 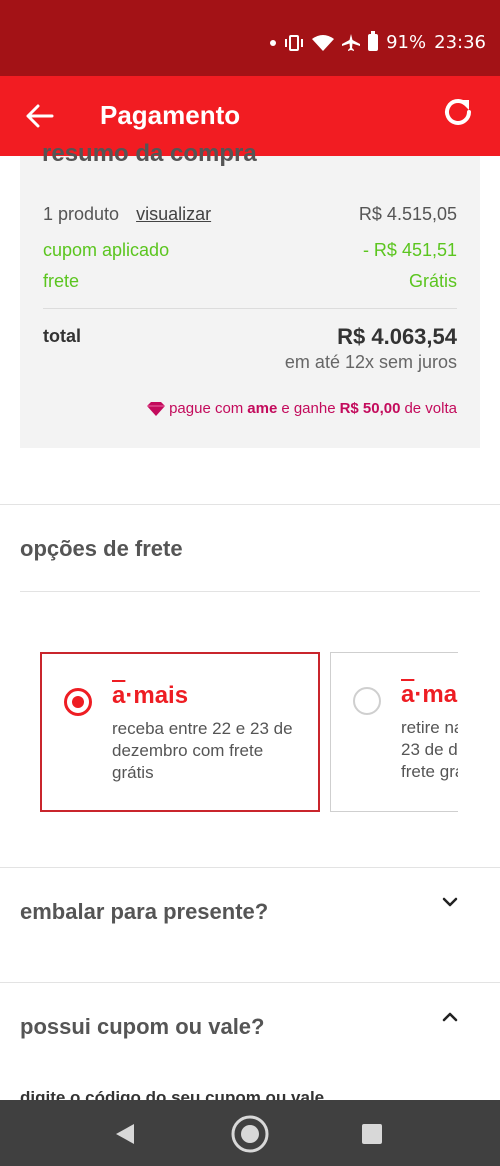 What do you see at coordinates (430, 408) in the screenshot?
I see `ame-suffix: de volta` at bounding box center [430, 408].